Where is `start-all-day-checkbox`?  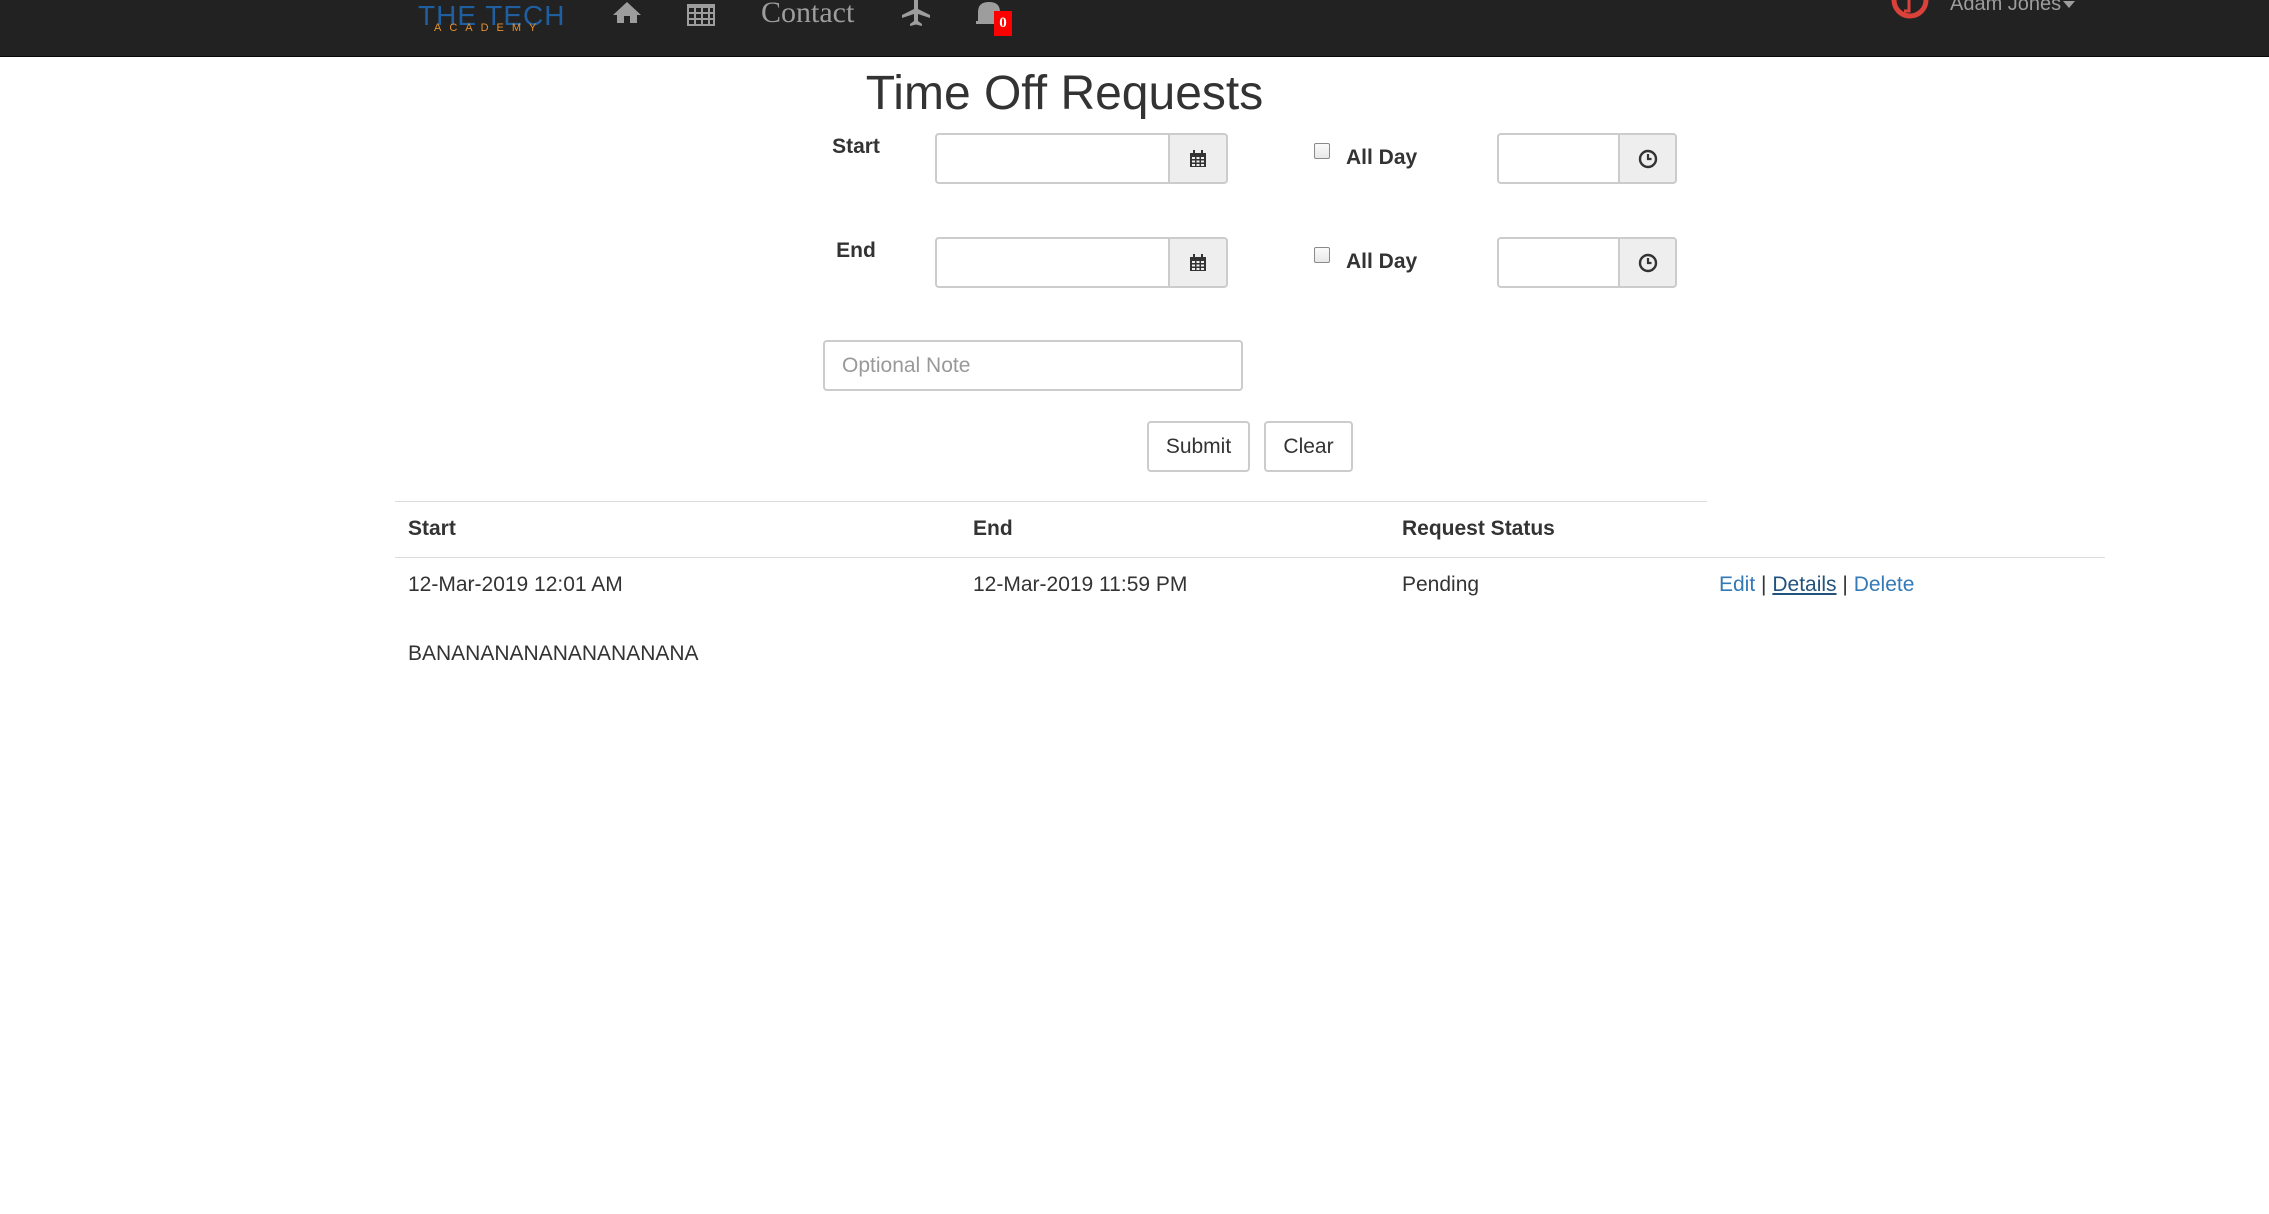 start-all-day-checkbox is located at coordinates (1322, 151).